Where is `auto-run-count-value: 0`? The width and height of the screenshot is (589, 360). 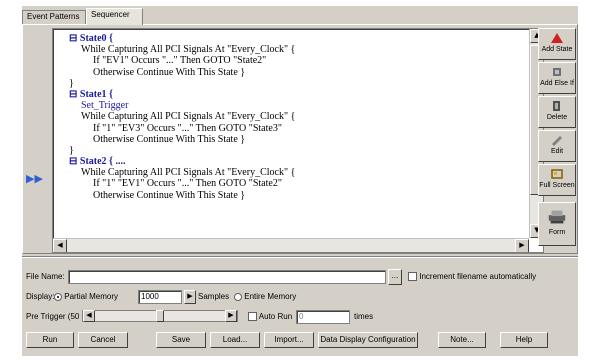
auto-run-count-value: 0 is located at coordinates (301, 316).